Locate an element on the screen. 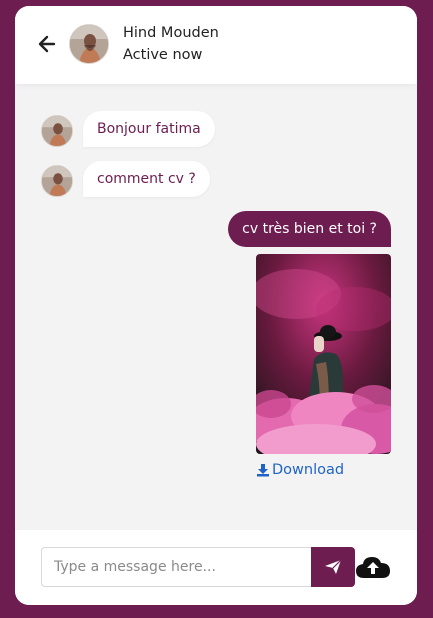  message-composer is located at coordinates (216, 567).